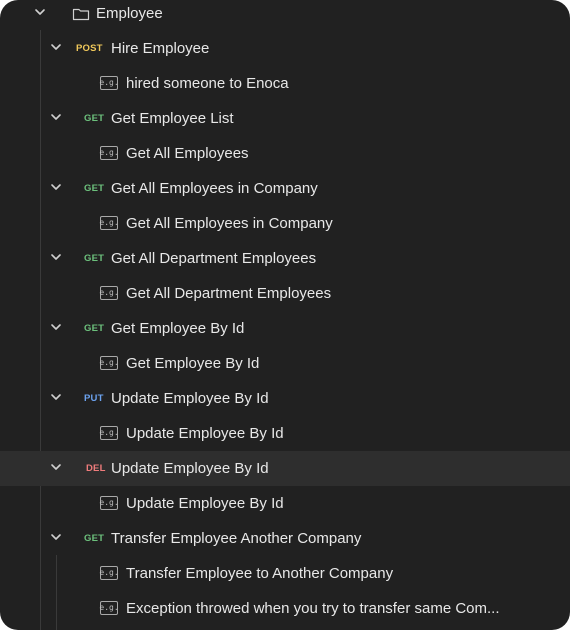 This screenshot has height=630, width=570. I want to click on request-row: PUT Update Employee By Id, so click(285, 398).